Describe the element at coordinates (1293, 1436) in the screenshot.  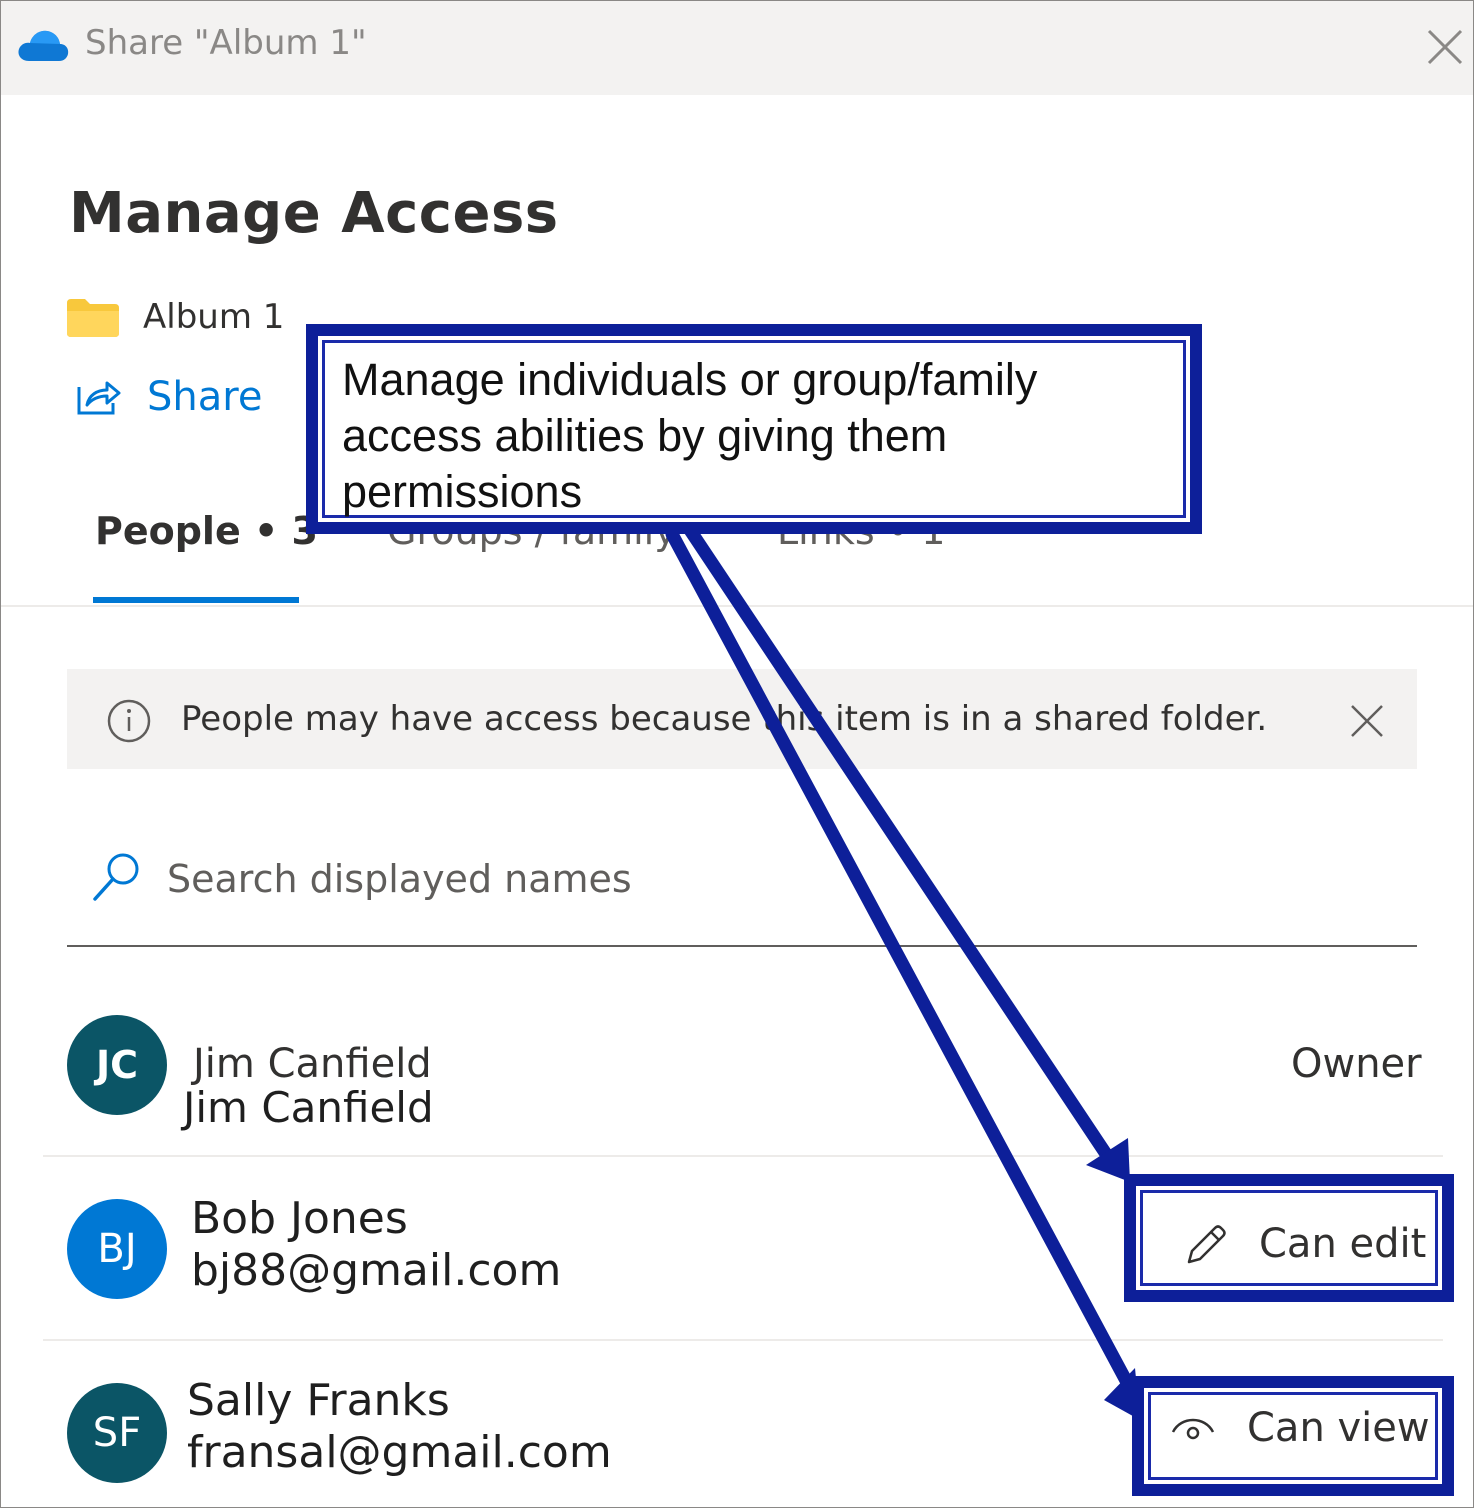
I see `annotation-highlight-view` at that location.